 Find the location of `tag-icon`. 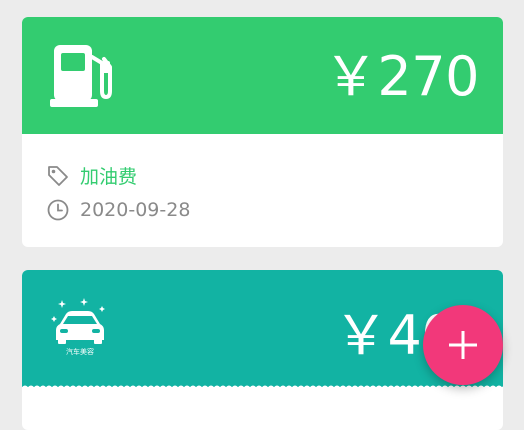

tag-icon is located at coordinates (58, 175).